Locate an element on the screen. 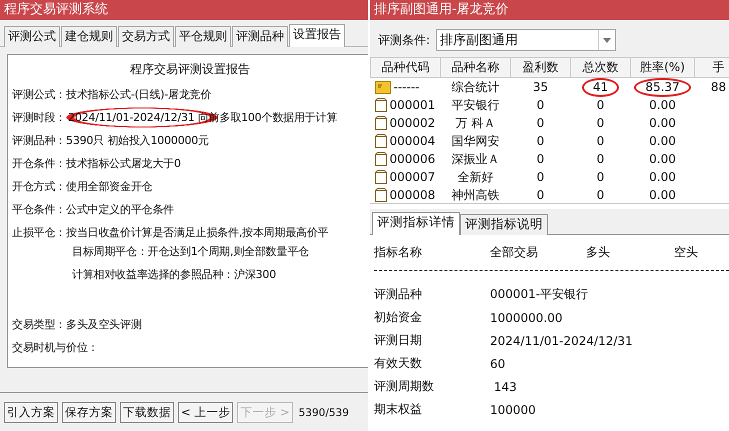 The width and height of the screenshot is (729, 431). metric-label: 评测品种 is located at coordinates (398, 294).